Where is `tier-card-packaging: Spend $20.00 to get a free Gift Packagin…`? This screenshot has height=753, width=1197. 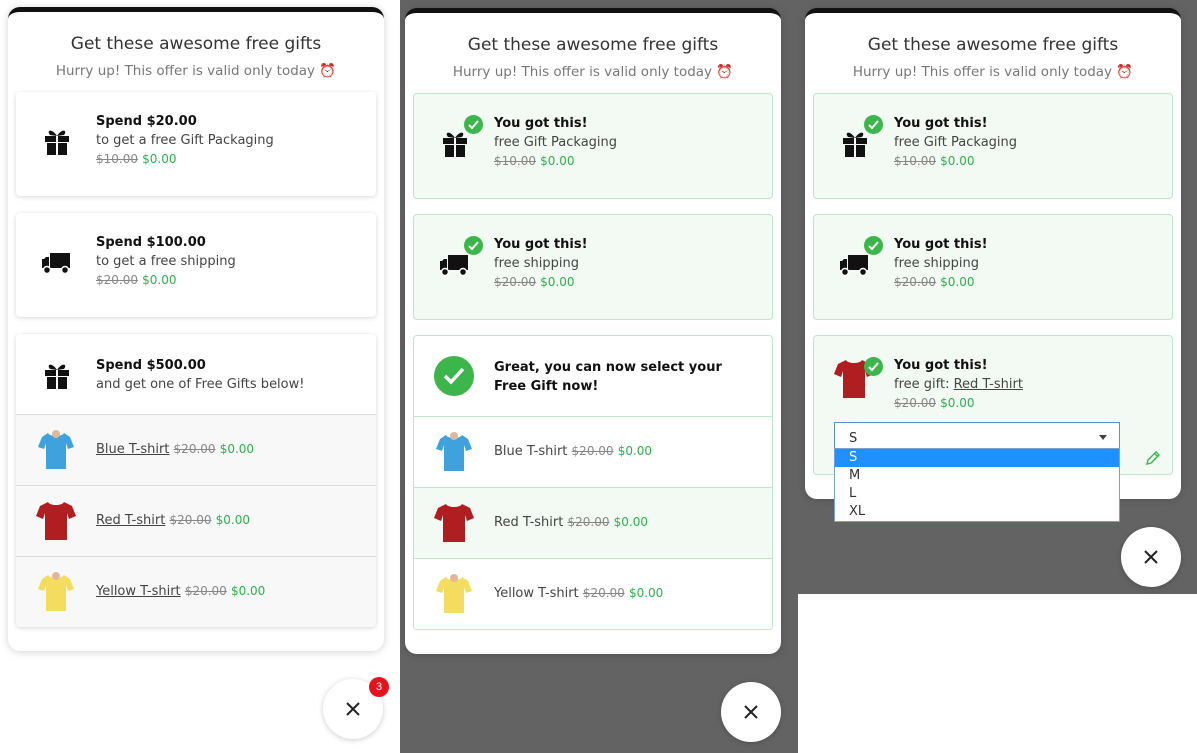
tier-card-packaging: Spend $20.00 to get a free Gift Packagin… is located at coordinates (196, 144).